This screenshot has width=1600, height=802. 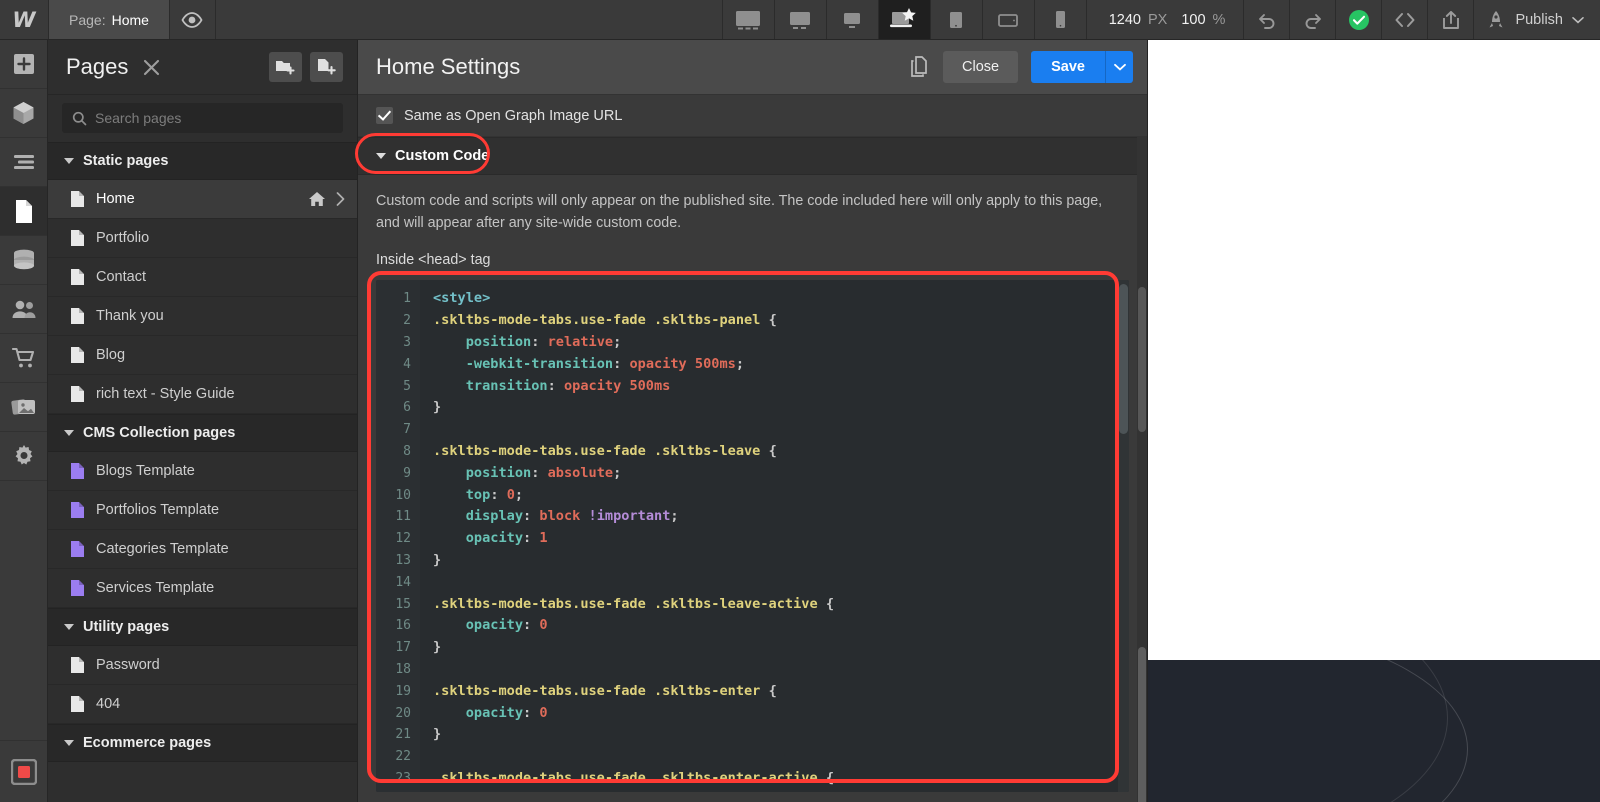 What do you see at coordinates (23, 771) in the screenshot?
I see `rail-bottom-indicator` at bounding box center [23, 771].